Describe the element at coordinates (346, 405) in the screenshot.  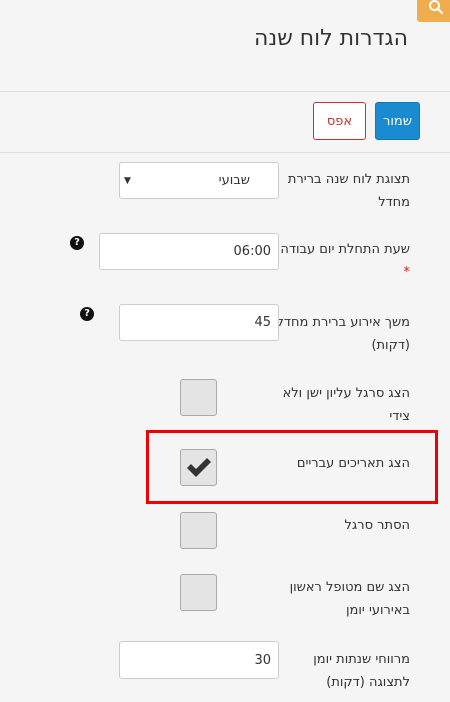
I see `old-topbar-label: הצג סרגל עליון ישן ולא צידי` at that location.